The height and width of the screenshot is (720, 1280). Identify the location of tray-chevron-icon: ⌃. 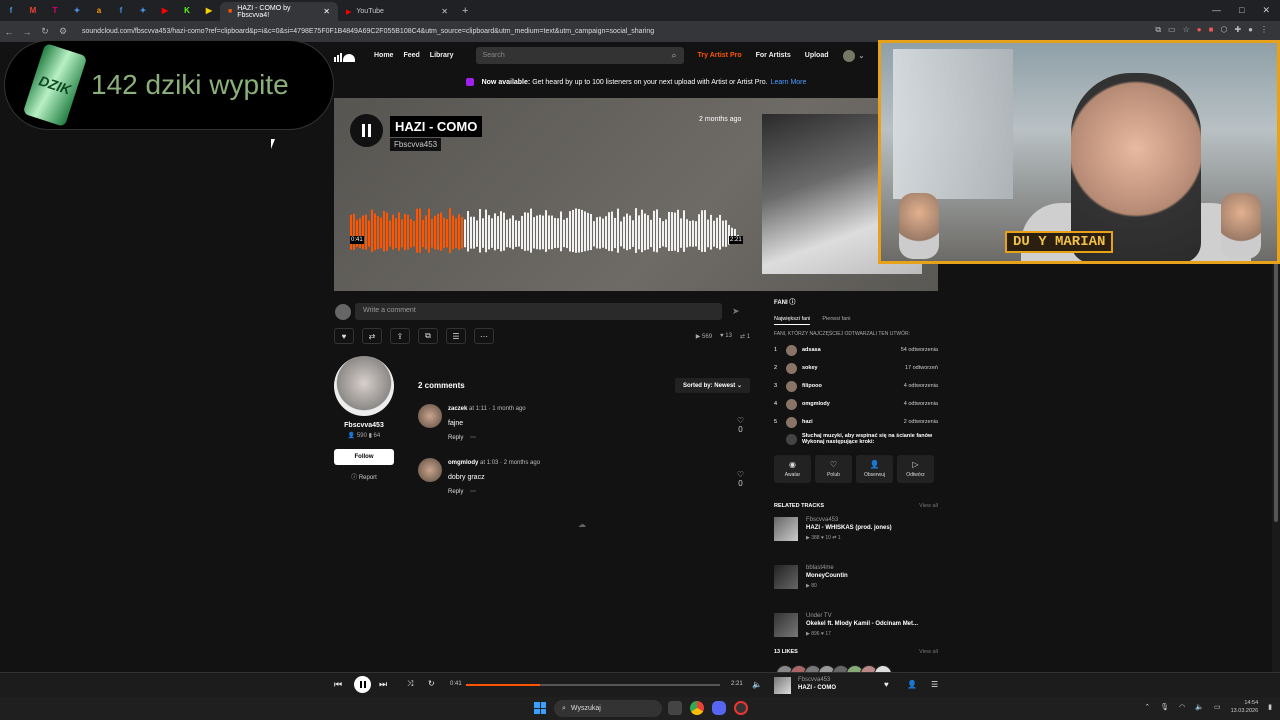
(1147, 707).